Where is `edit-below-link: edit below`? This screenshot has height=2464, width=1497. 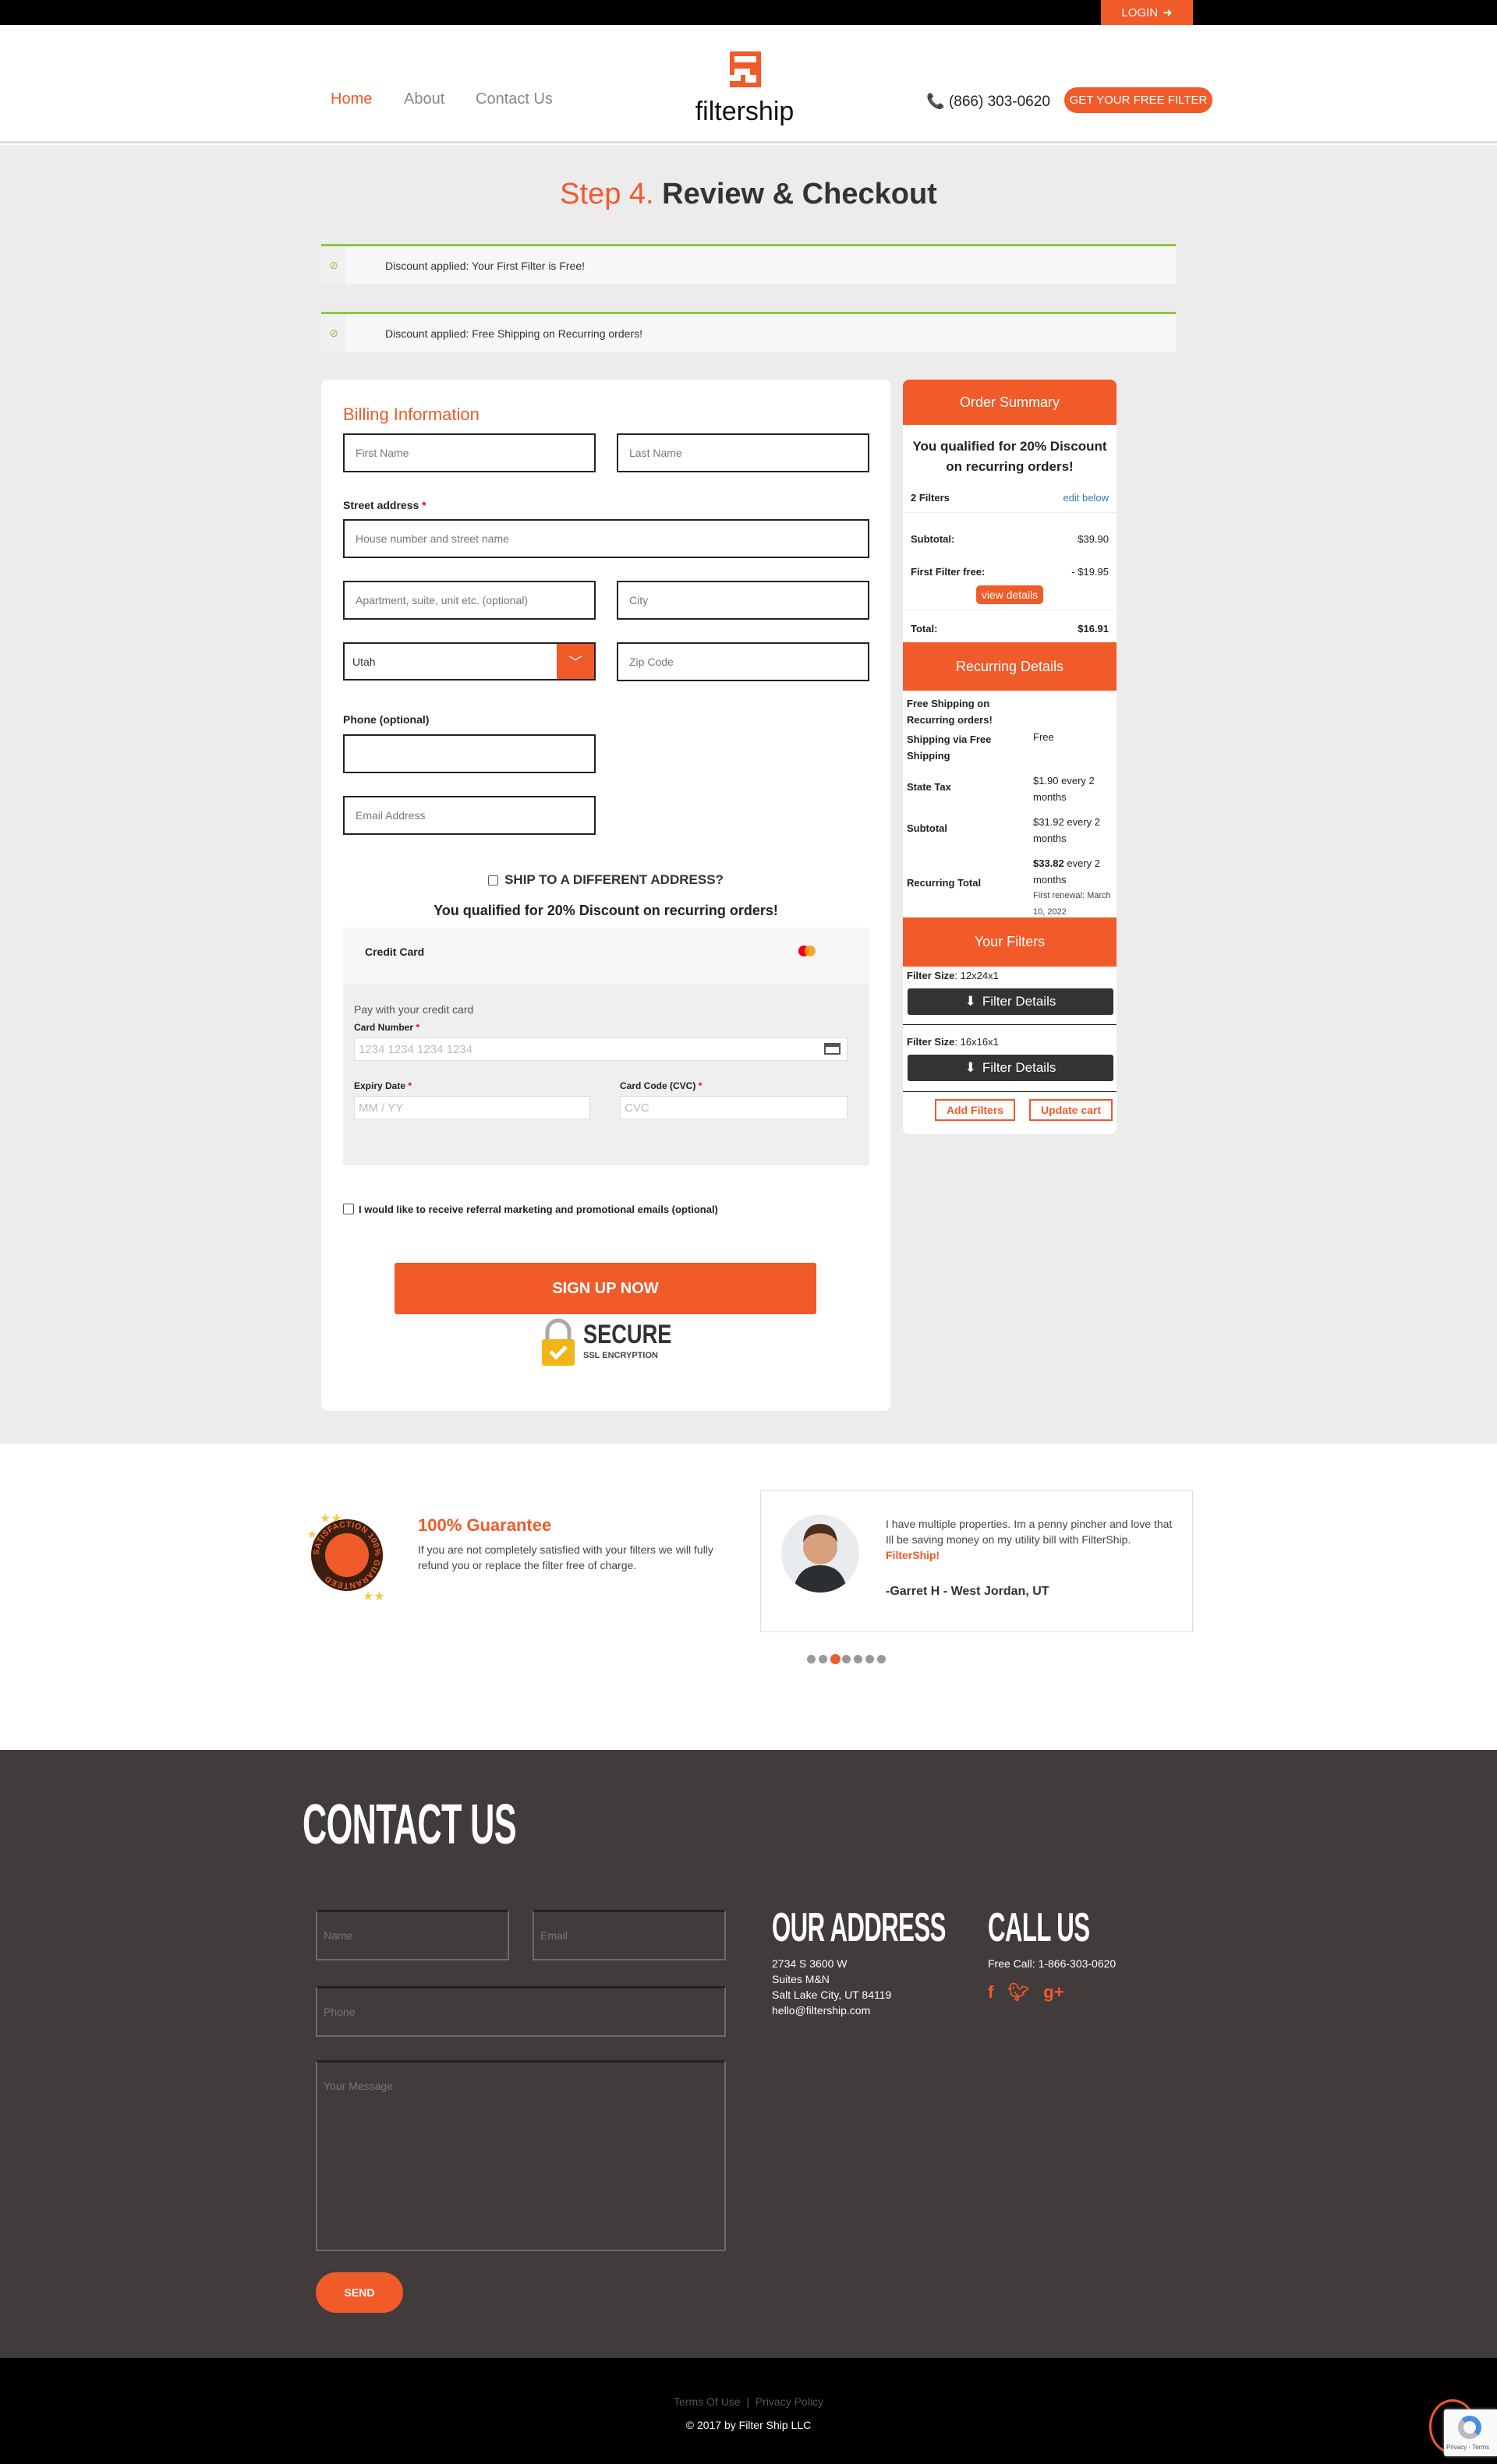
edit-below-link: edit below is located at coordinates (1086, 498).